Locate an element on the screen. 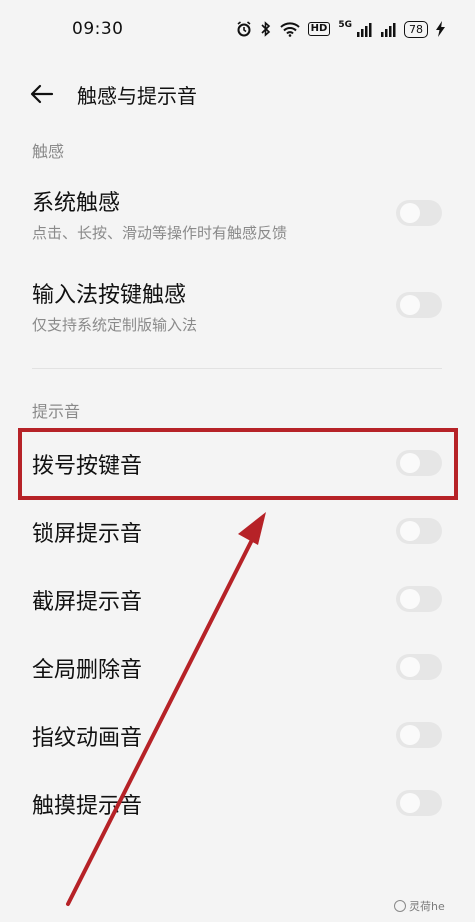  header: 触感与提示音 is located at coordinates (237, 94).